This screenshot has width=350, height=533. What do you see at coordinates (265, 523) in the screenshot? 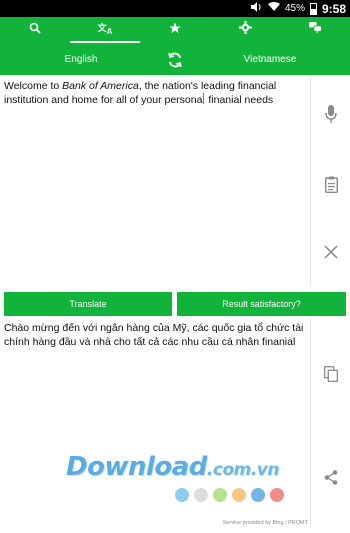
I see `service-credit: Service provided by Bing / PROMT` at bounding box center [265, 523].